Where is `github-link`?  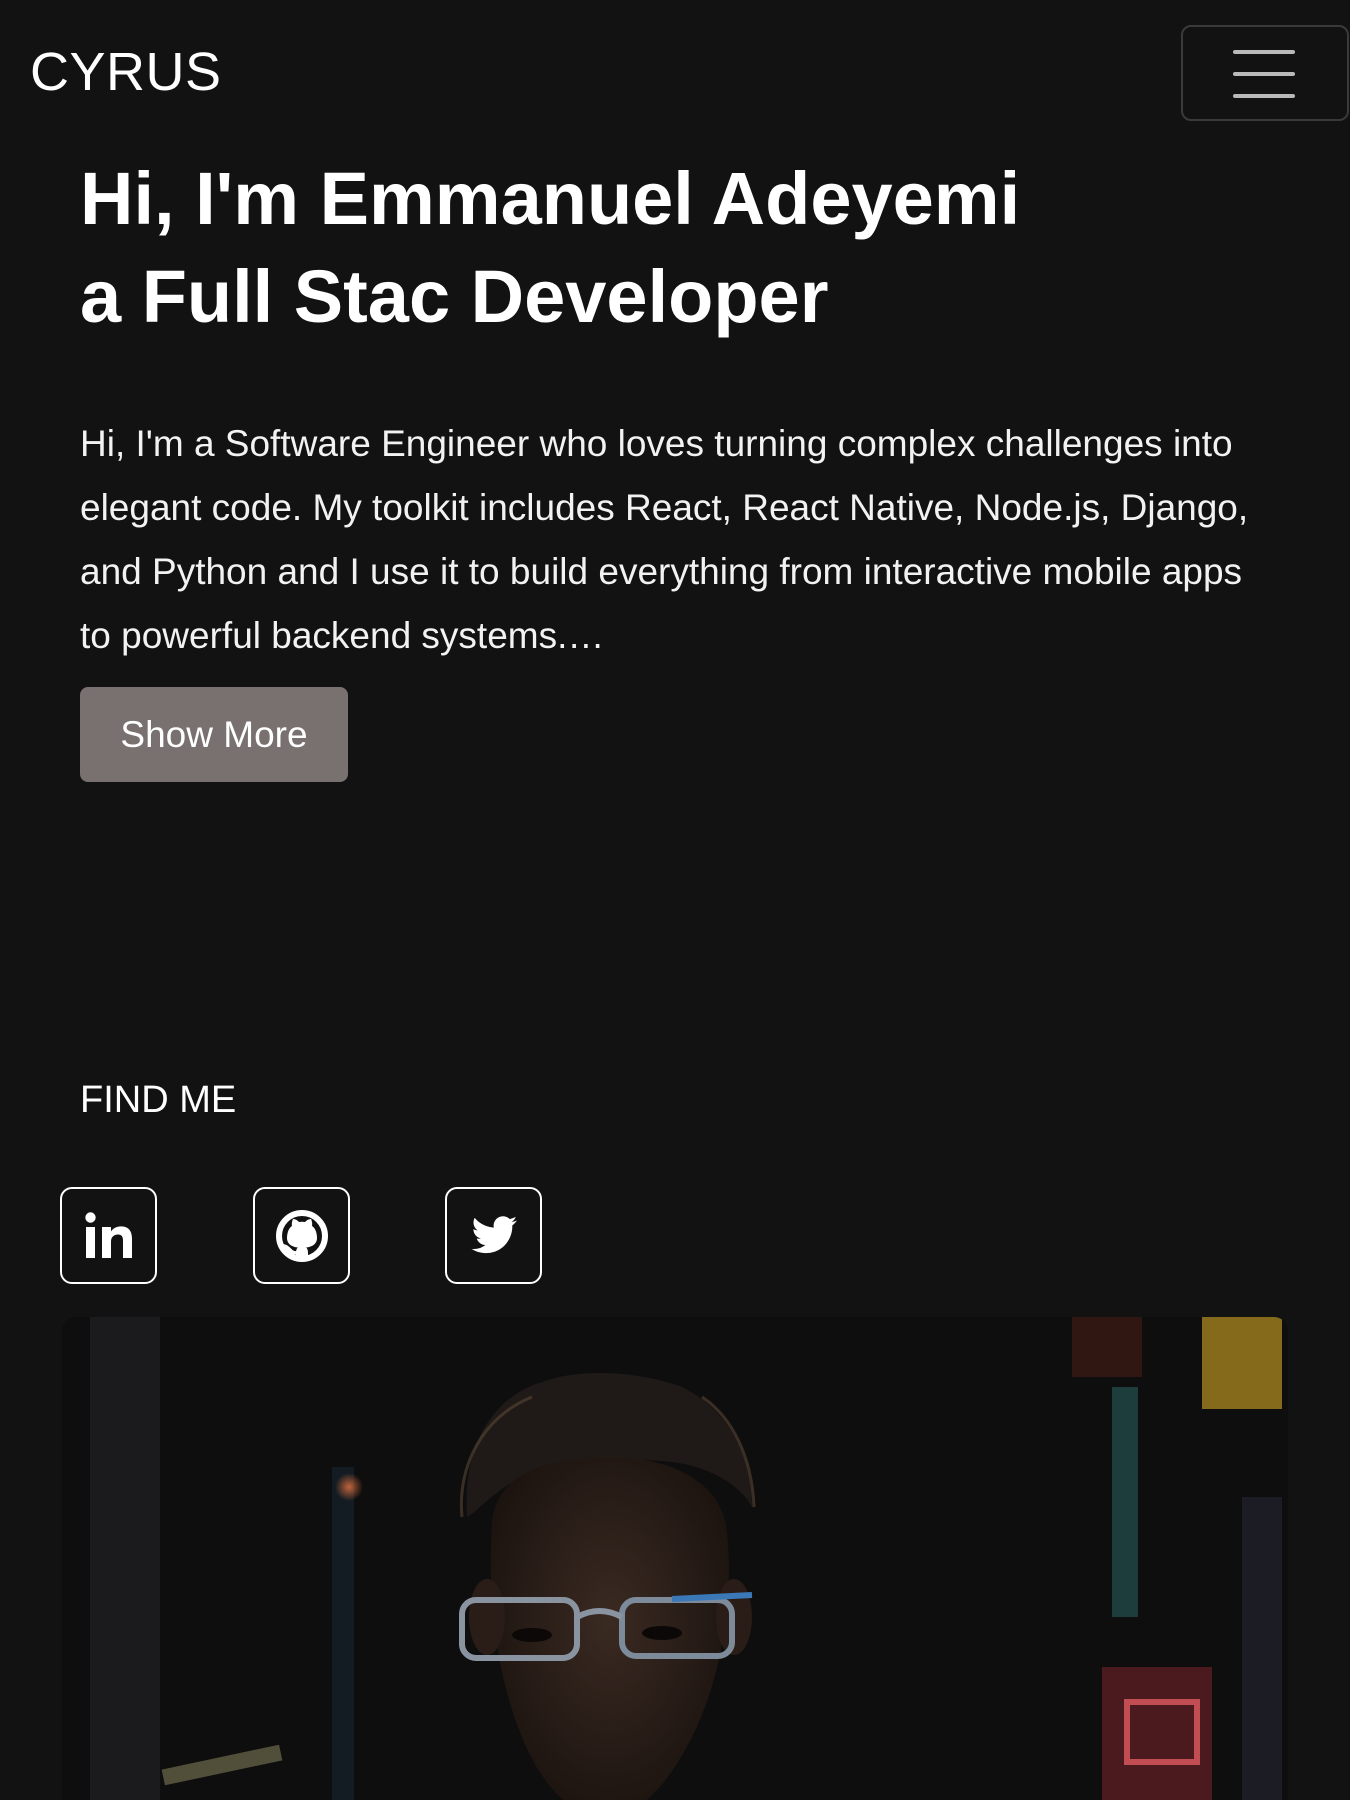 github-link is located at coordinates (301, 1235).